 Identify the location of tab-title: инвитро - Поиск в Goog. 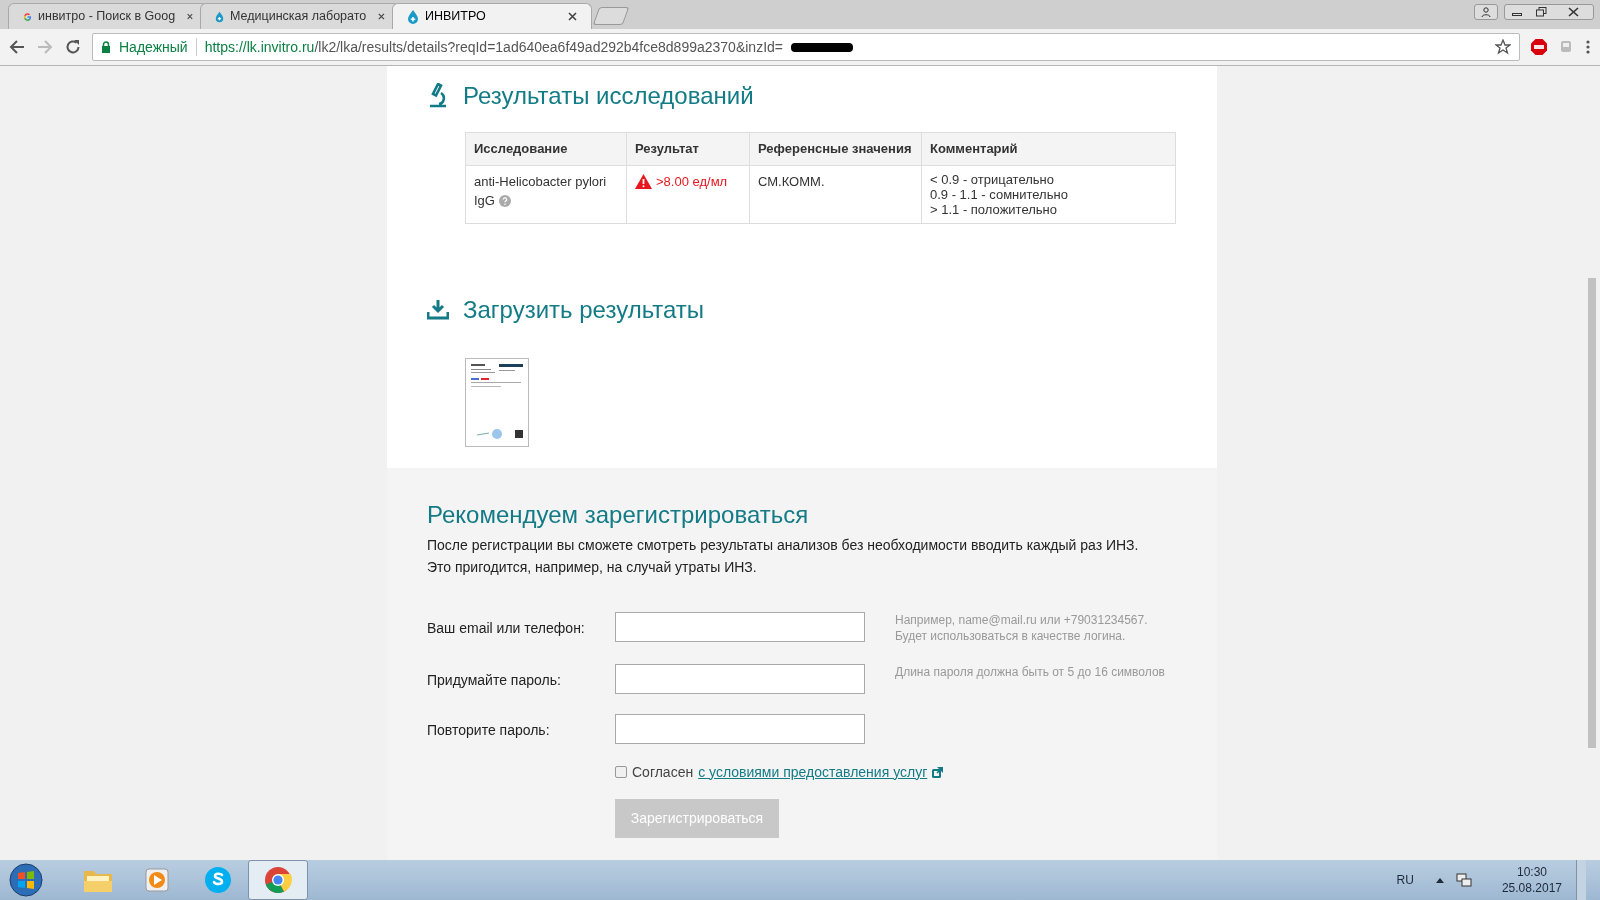
(107, 17).